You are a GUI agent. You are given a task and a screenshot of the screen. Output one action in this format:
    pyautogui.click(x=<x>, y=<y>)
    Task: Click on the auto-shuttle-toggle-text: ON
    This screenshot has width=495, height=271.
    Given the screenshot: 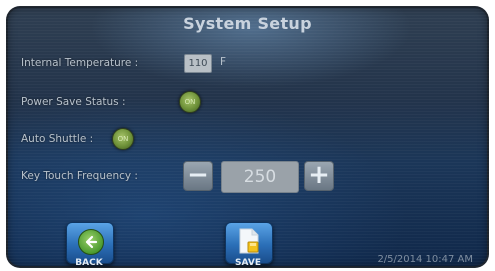 What is the action you would take?
    pyautogui.click(x=123, y=139)
    